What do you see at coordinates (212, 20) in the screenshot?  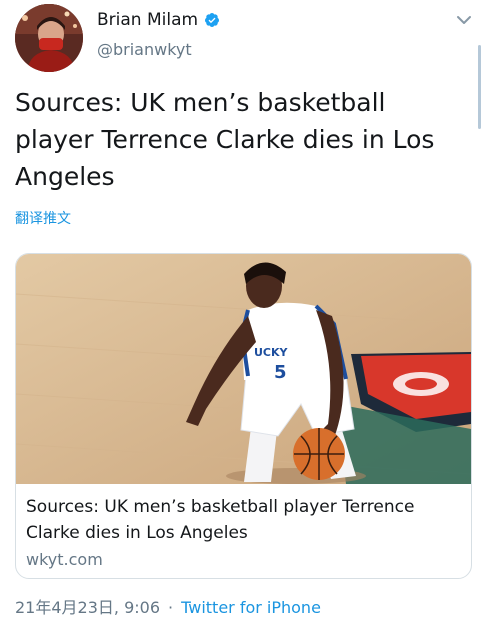 I see `verified-badge-icon` at bounding box center [212, 20].